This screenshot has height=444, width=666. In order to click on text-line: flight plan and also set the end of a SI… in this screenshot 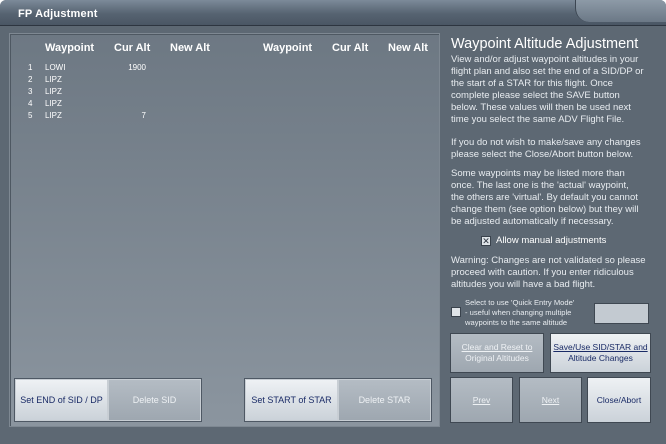, I will do `click(547, 71)`.